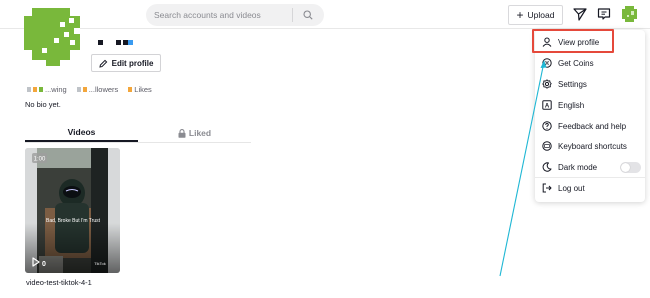  What do you see at coordinates (43, 104) in the screenshot?
I see `profile-bio: No bio yet.` at bounding box center [43, 104].